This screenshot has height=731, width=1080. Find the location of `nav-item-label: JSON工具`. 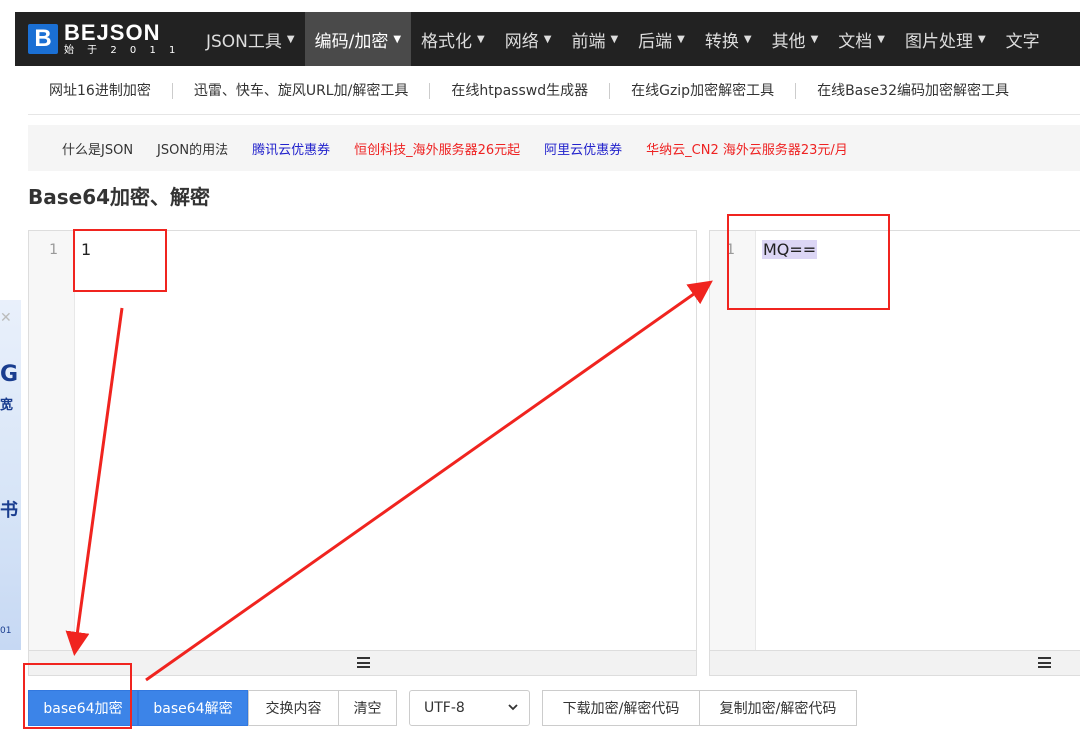

nav-item-label: JSON工具 is located at coordinates (244, 41).